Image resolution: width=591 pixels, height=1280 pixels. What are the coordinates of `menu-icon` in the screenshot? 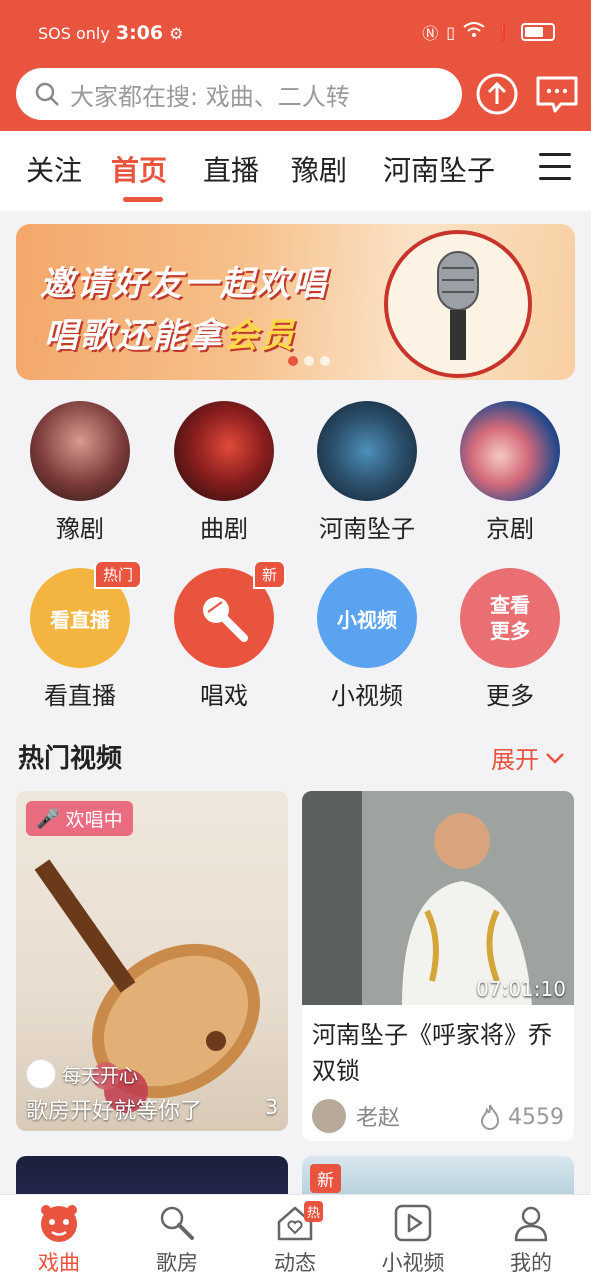 It's located at (555, 167).